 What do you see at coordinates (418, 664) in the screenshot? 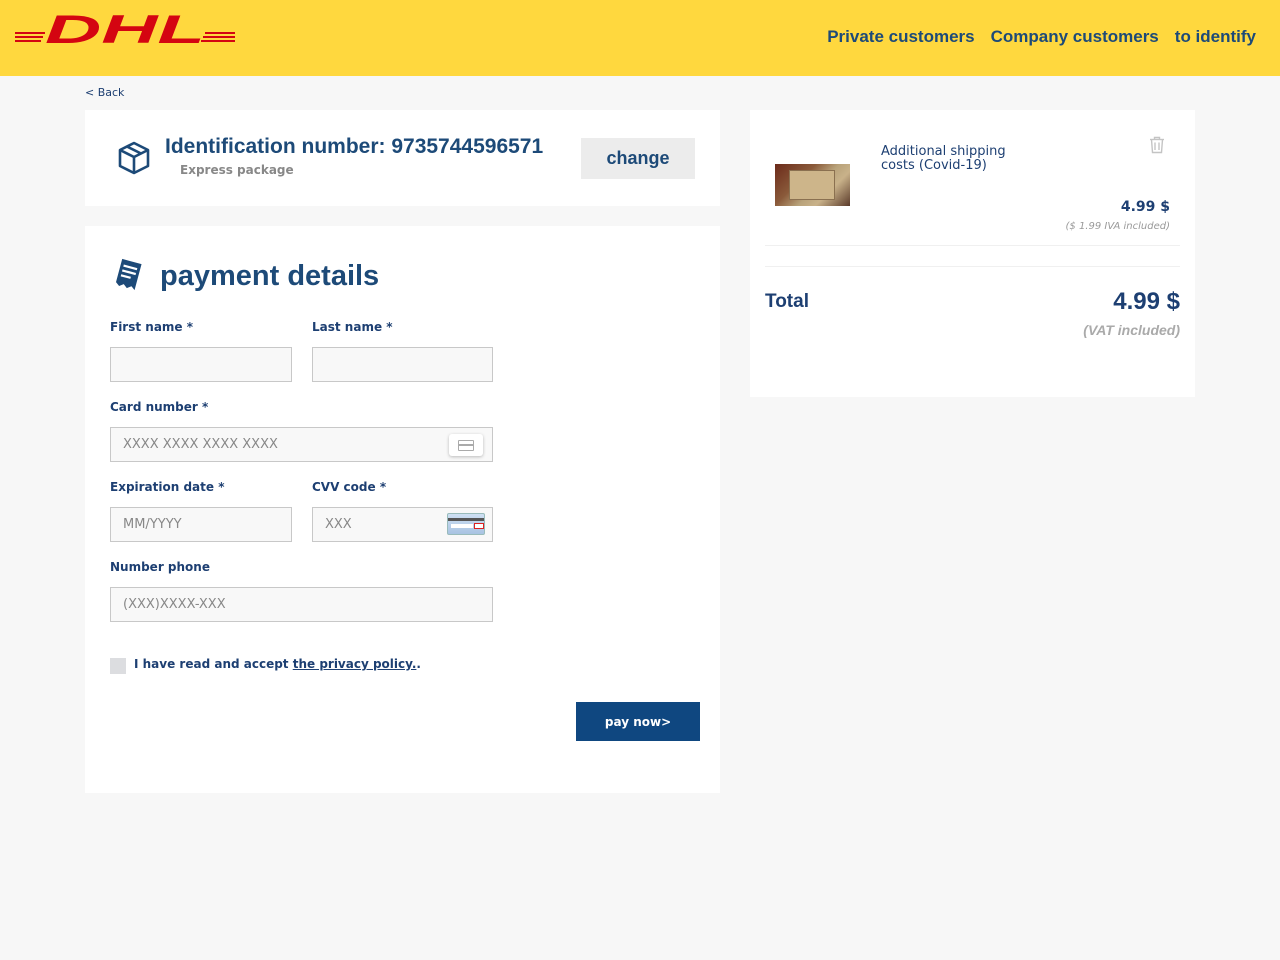
I see `consent-suffix: .` at bounding box center [418, 664].